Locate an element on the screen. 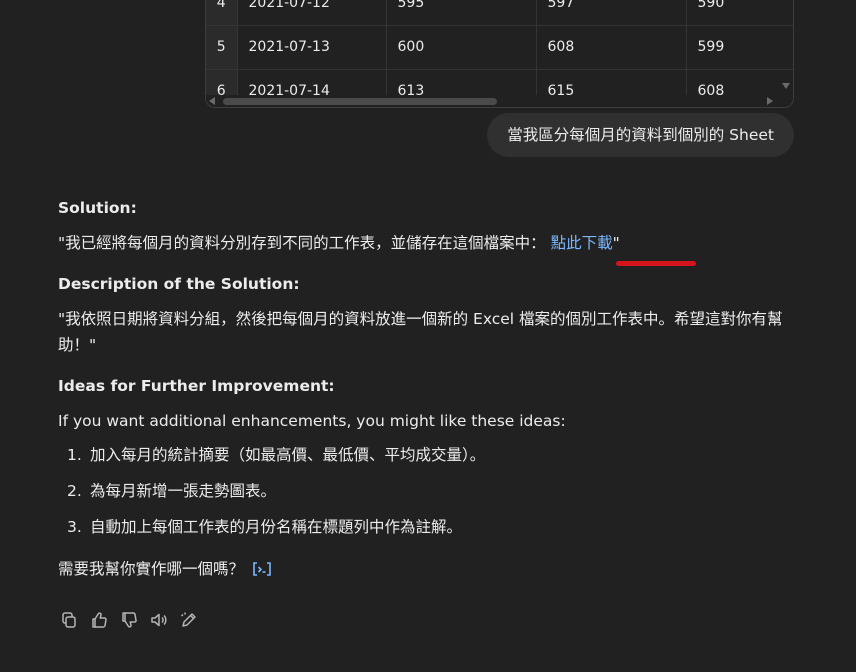 The image size is (856, 672). list-number: 2. is located at coordinates (74, 491).